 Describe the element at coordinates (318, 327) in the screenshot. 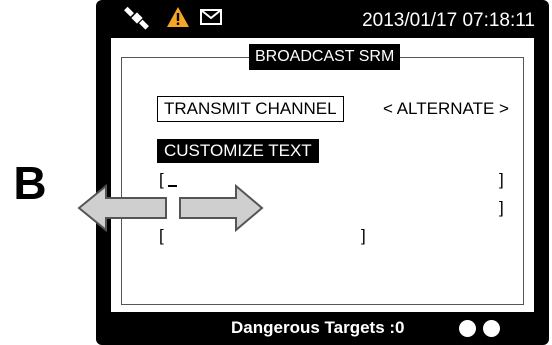

I see `dangerous-targets-count: Dangerous Targets :0` at that location.